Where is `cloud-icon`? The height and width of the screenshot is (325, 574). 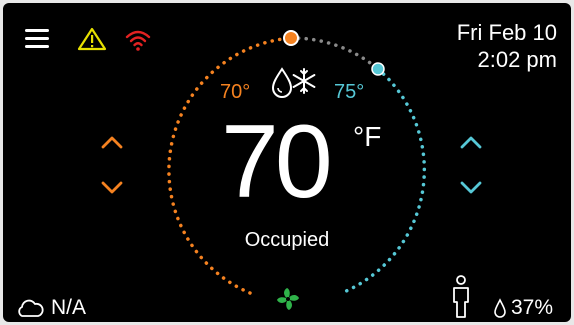
cloud-icon is located at coordinates (31, 308).